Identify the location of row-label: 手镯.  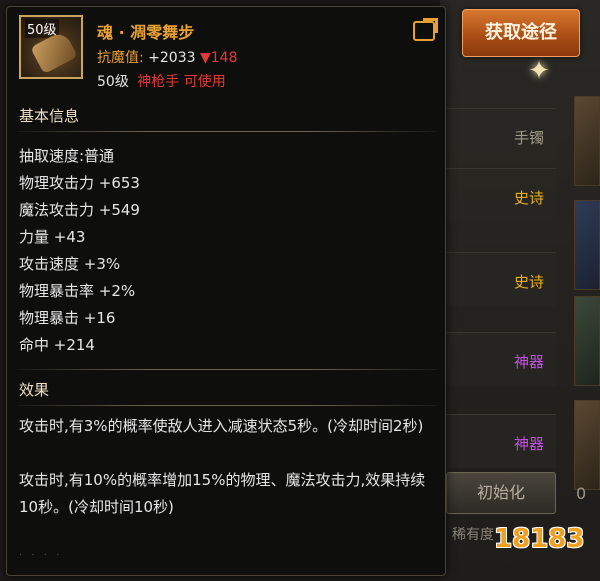
(528, 138).